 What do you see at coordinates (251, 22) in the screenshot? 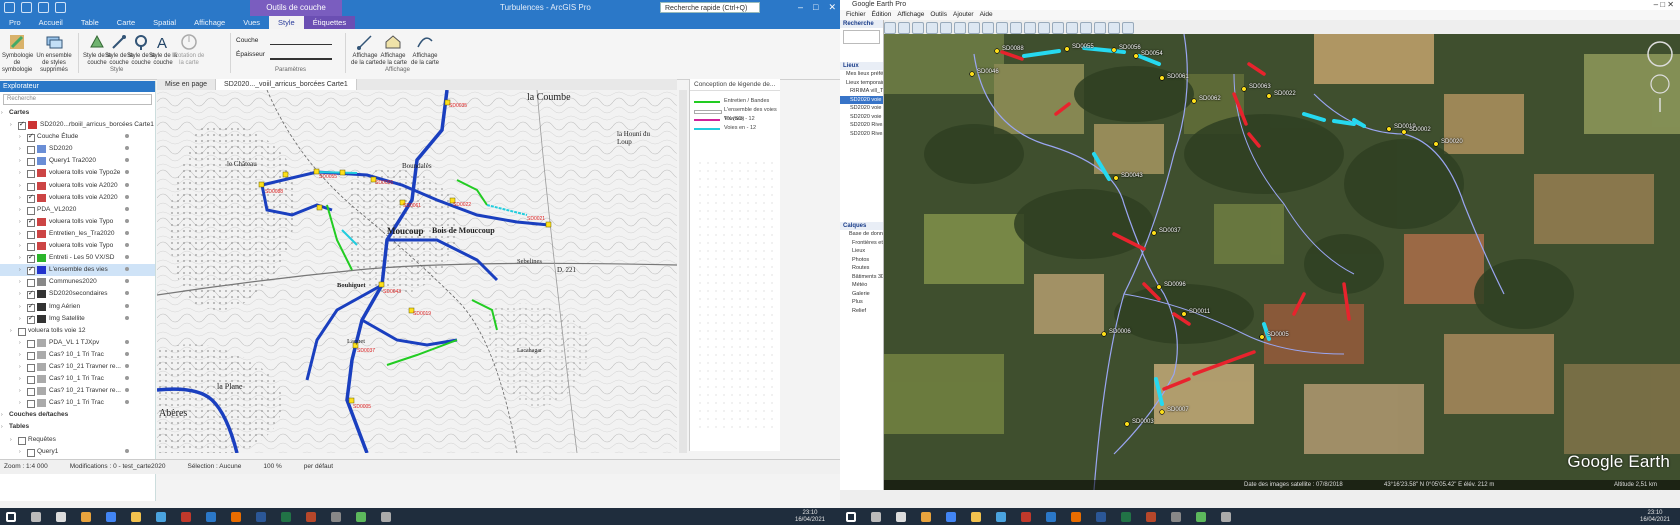
I see `ribbon-tab: Vues` at bounding box center [251, 22].